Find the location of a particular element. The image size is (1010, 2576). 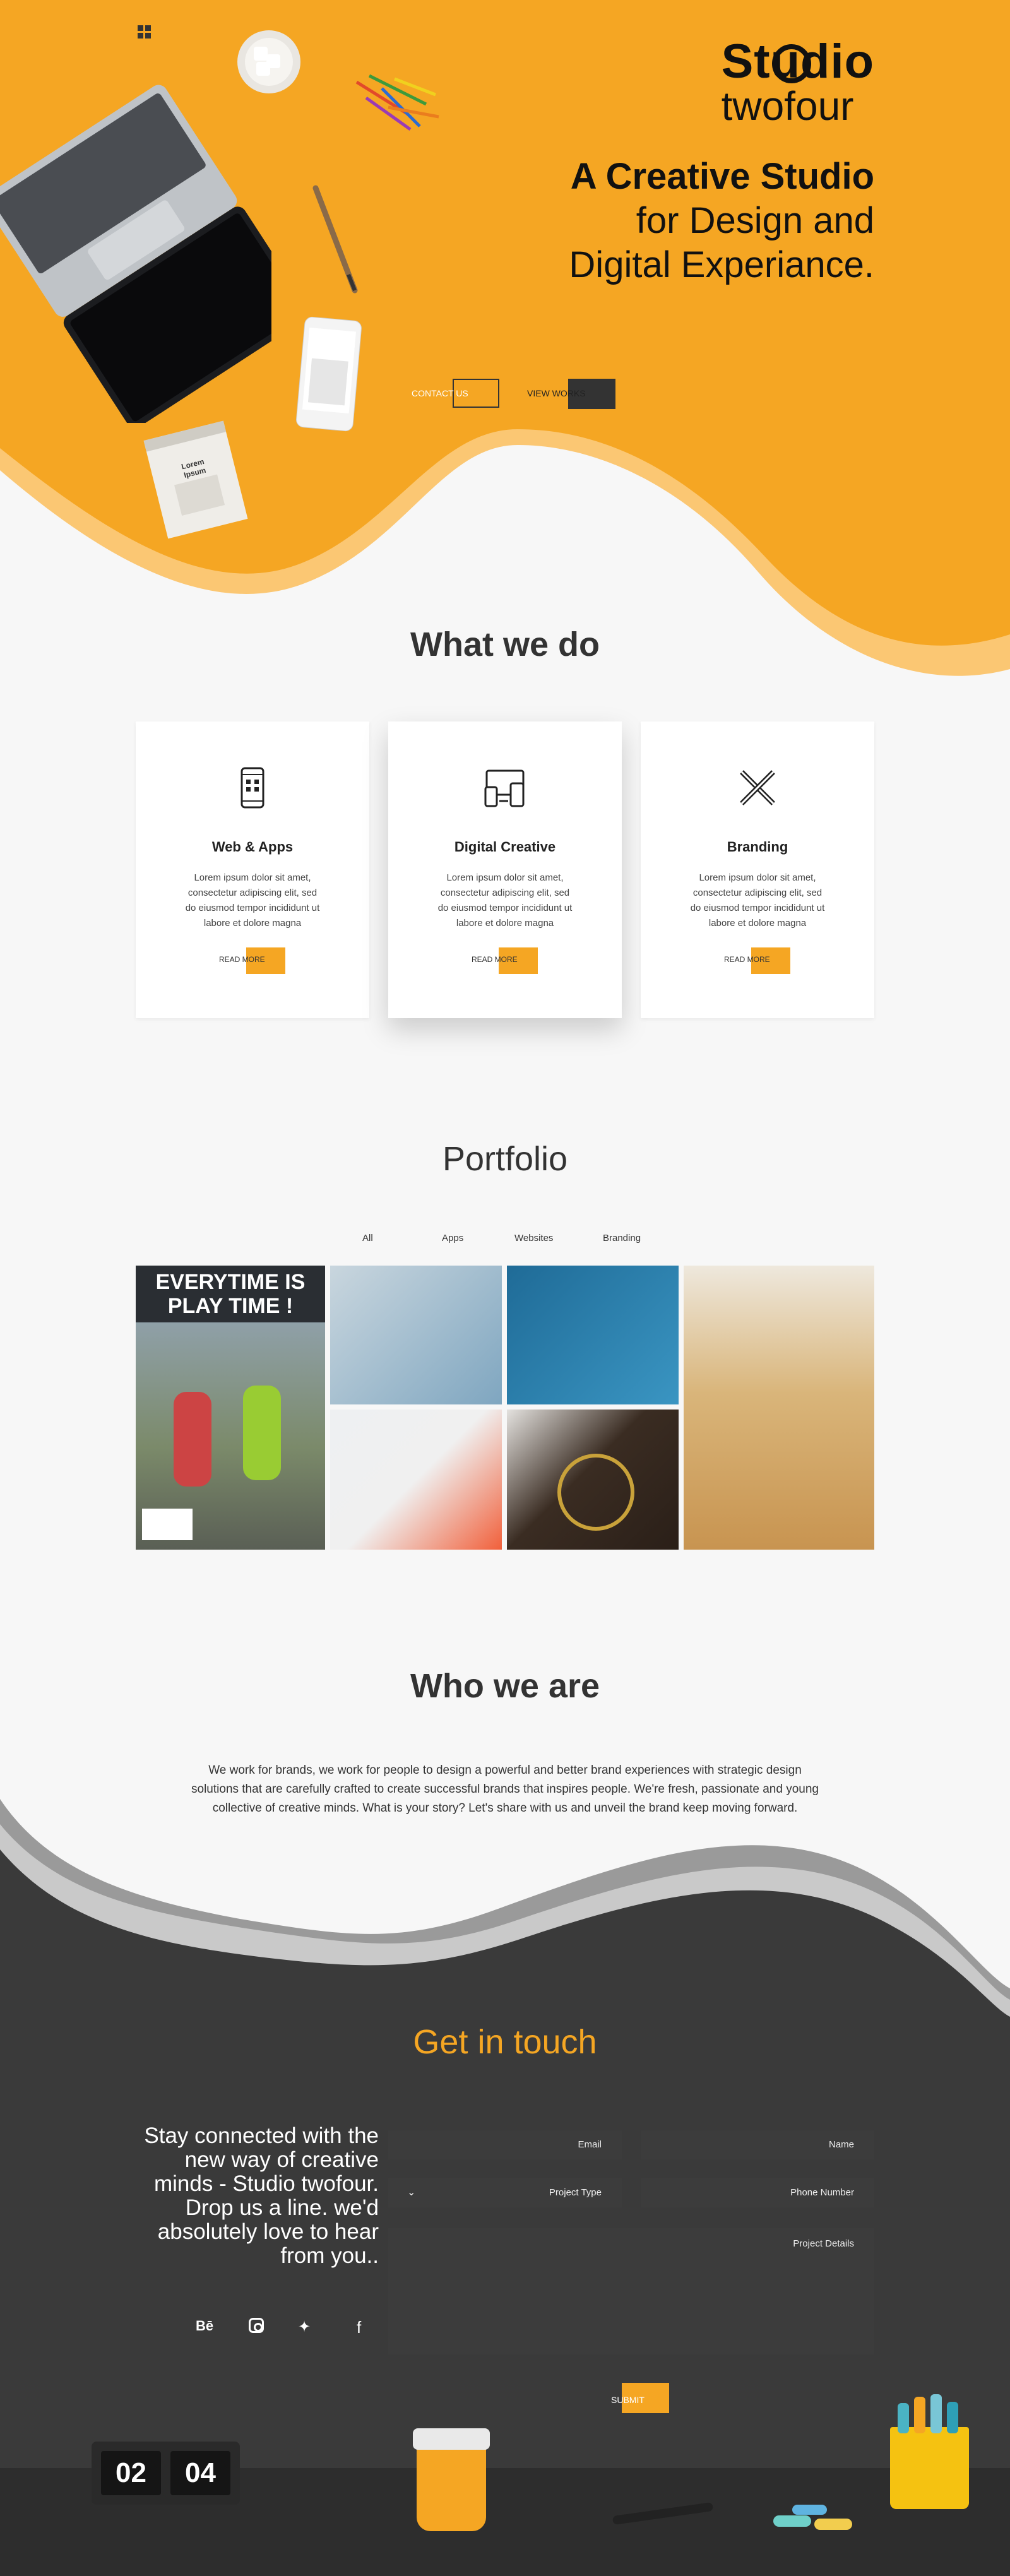

facebook-icon: f is located at coordinates (359, 2328).